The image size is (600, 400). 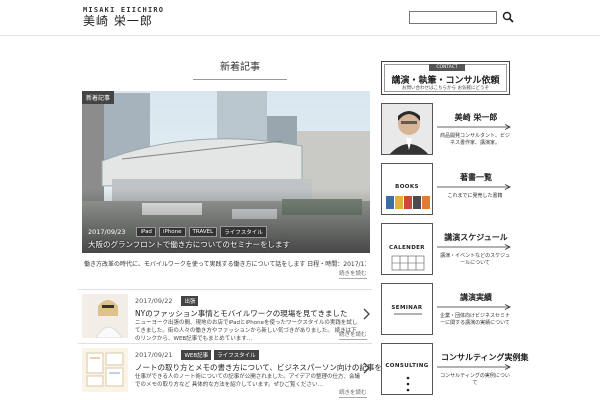 I want to click on article-date: 2017/09/21, so click(x=154, y=355).